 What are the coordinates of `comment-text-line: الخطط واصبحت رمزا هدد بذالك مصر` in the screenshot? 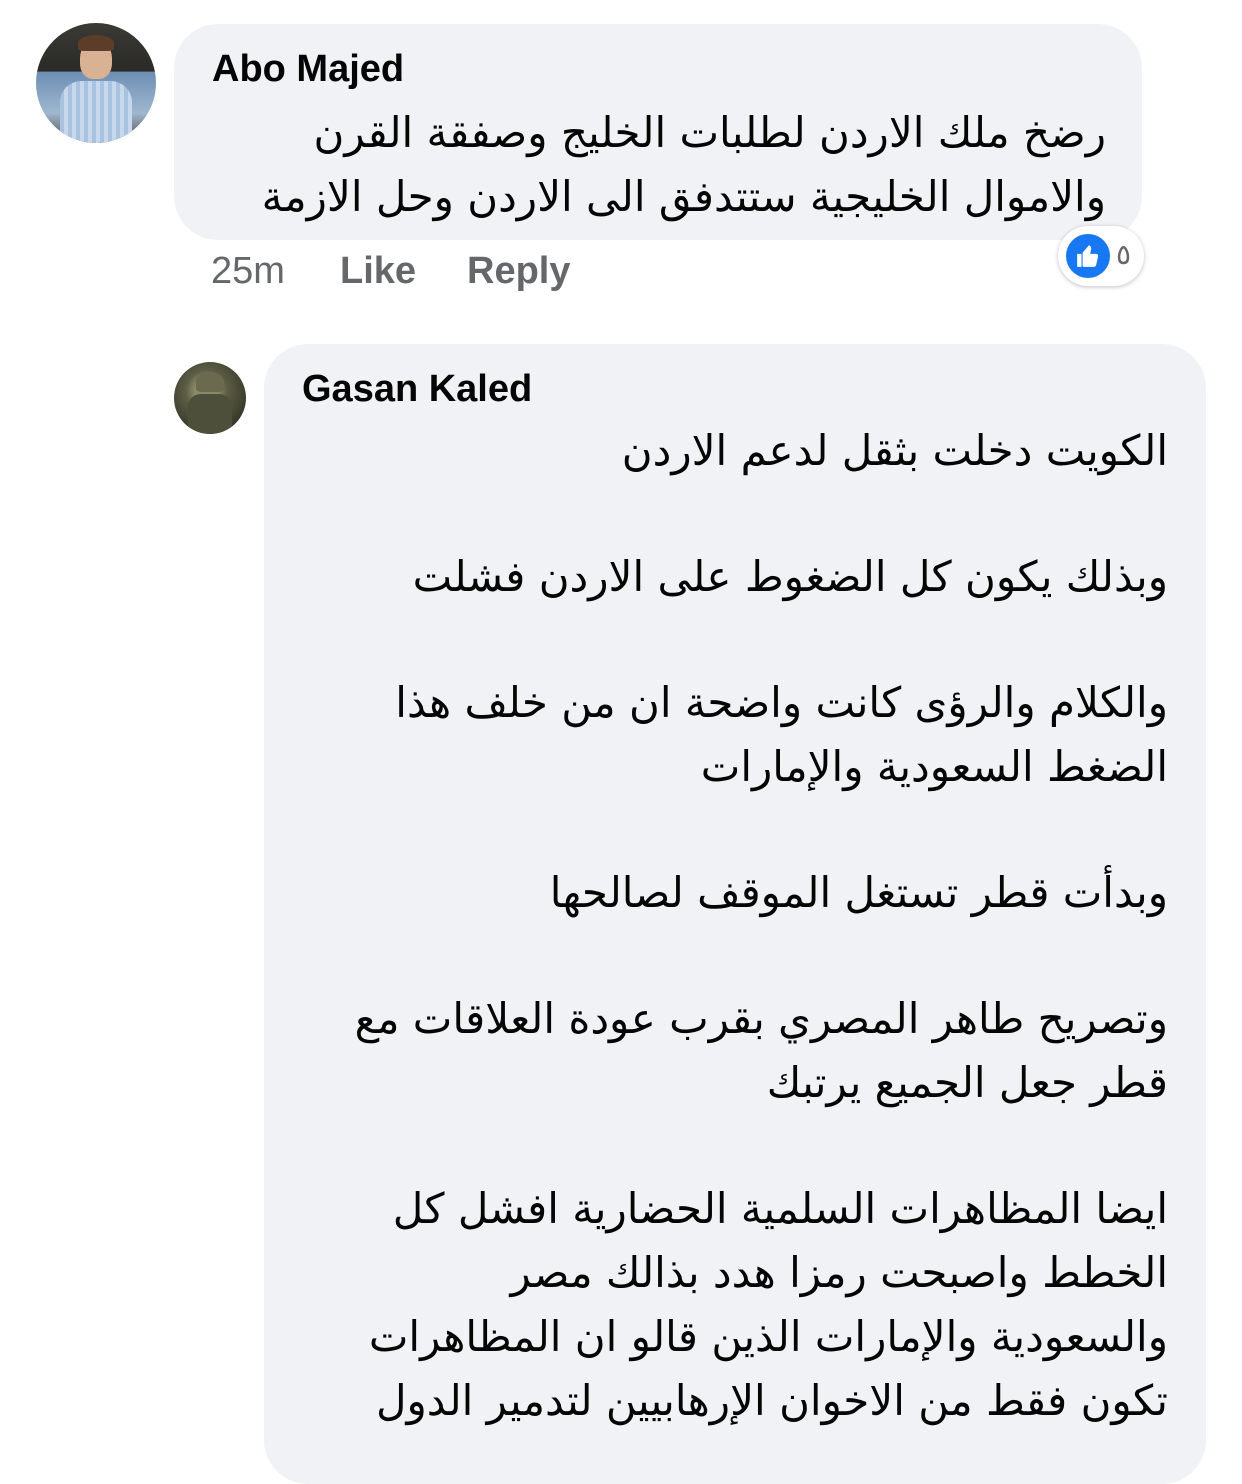 It's located at (839, 1272).